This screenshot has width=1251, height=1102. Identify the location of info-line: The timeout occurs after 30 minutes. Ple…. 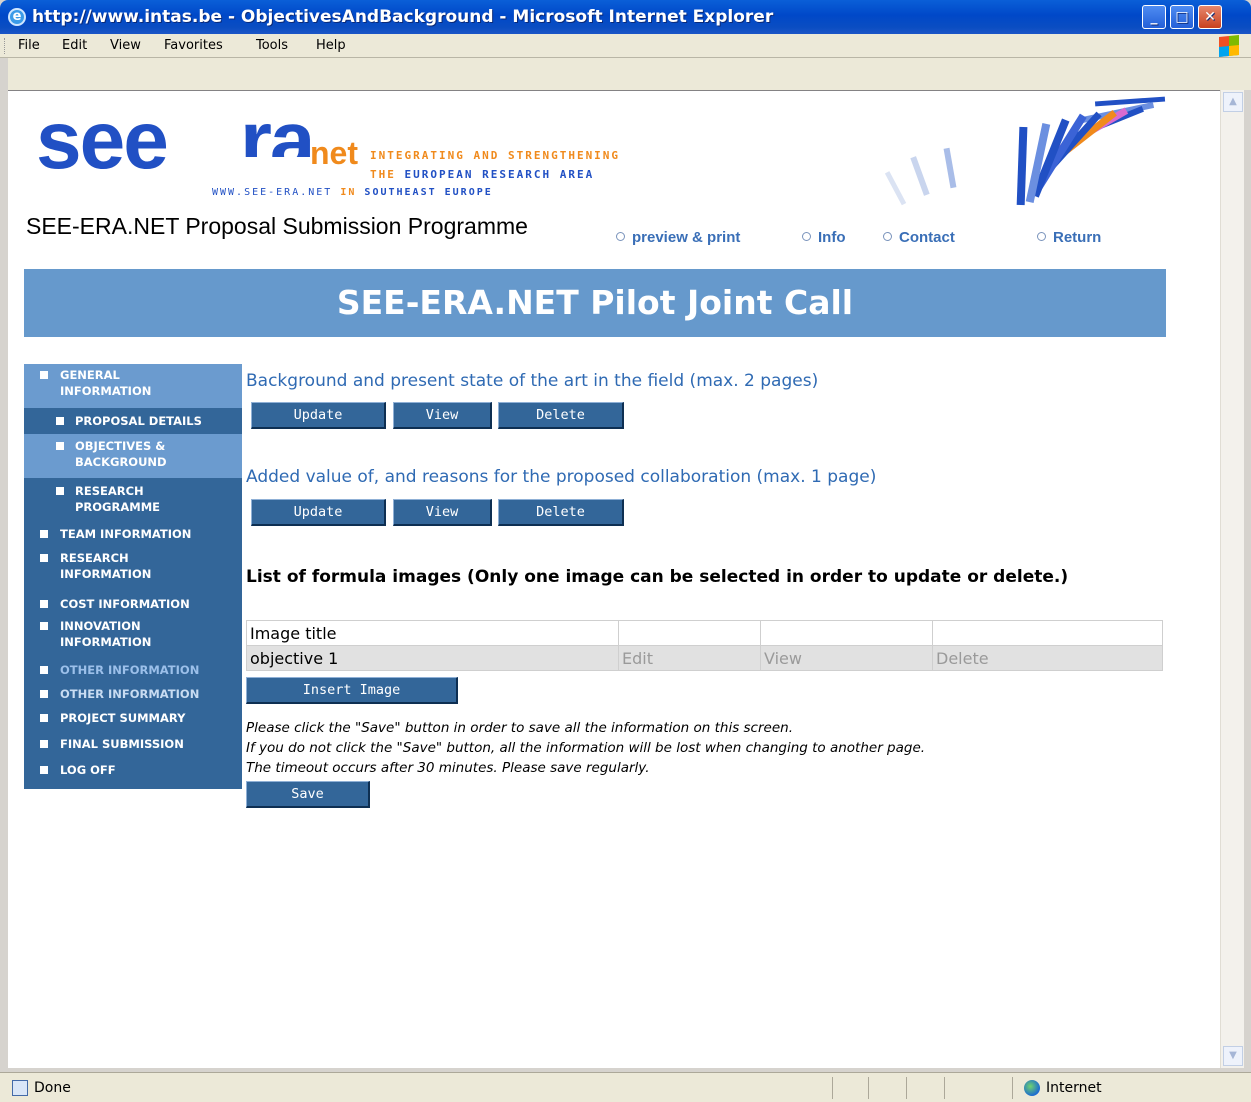
(448, 768).